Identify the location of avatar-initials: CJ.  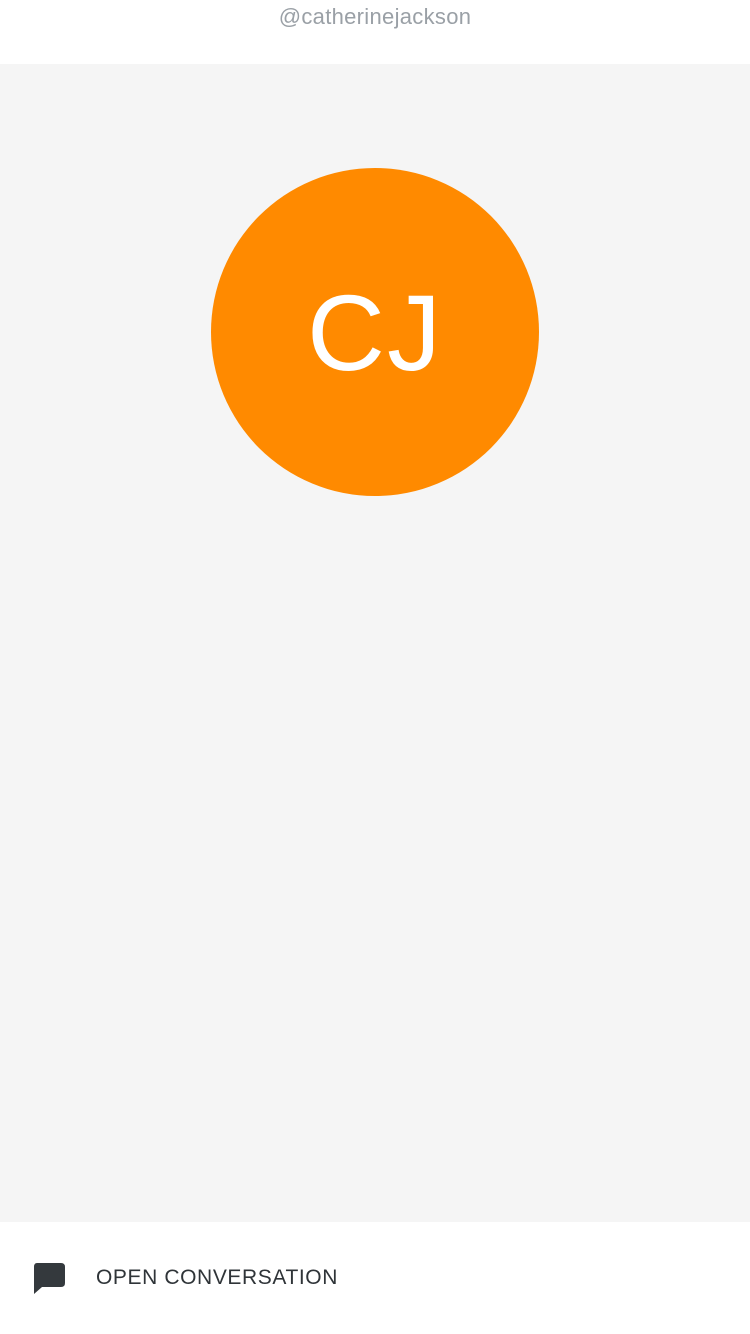
(375, 332).